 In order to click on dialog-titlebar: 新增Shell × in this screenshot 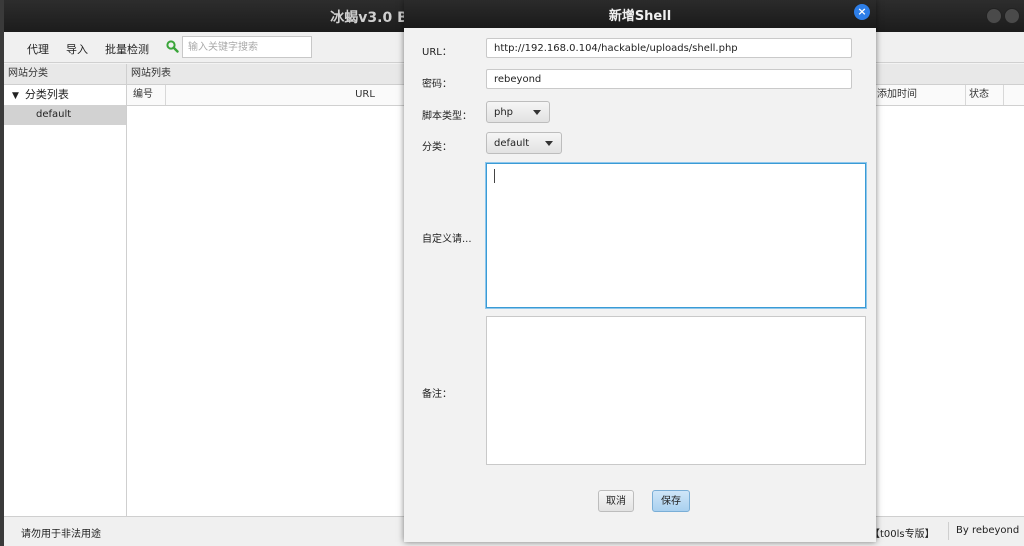, I will do `click(640, 14)`.